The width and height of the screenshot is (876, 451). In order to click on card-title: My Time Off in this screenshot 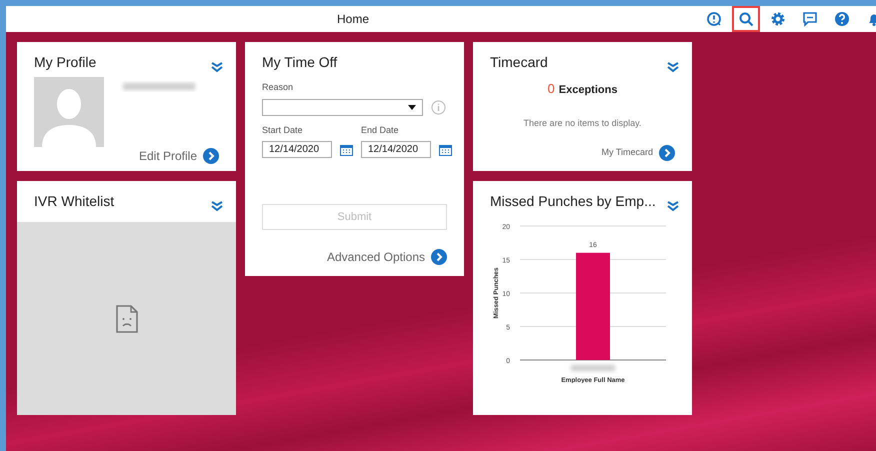, I will do `click(300, 62)`.